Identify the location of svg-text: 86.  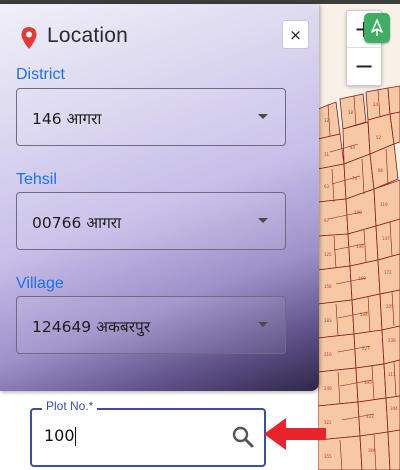
(381, 170).